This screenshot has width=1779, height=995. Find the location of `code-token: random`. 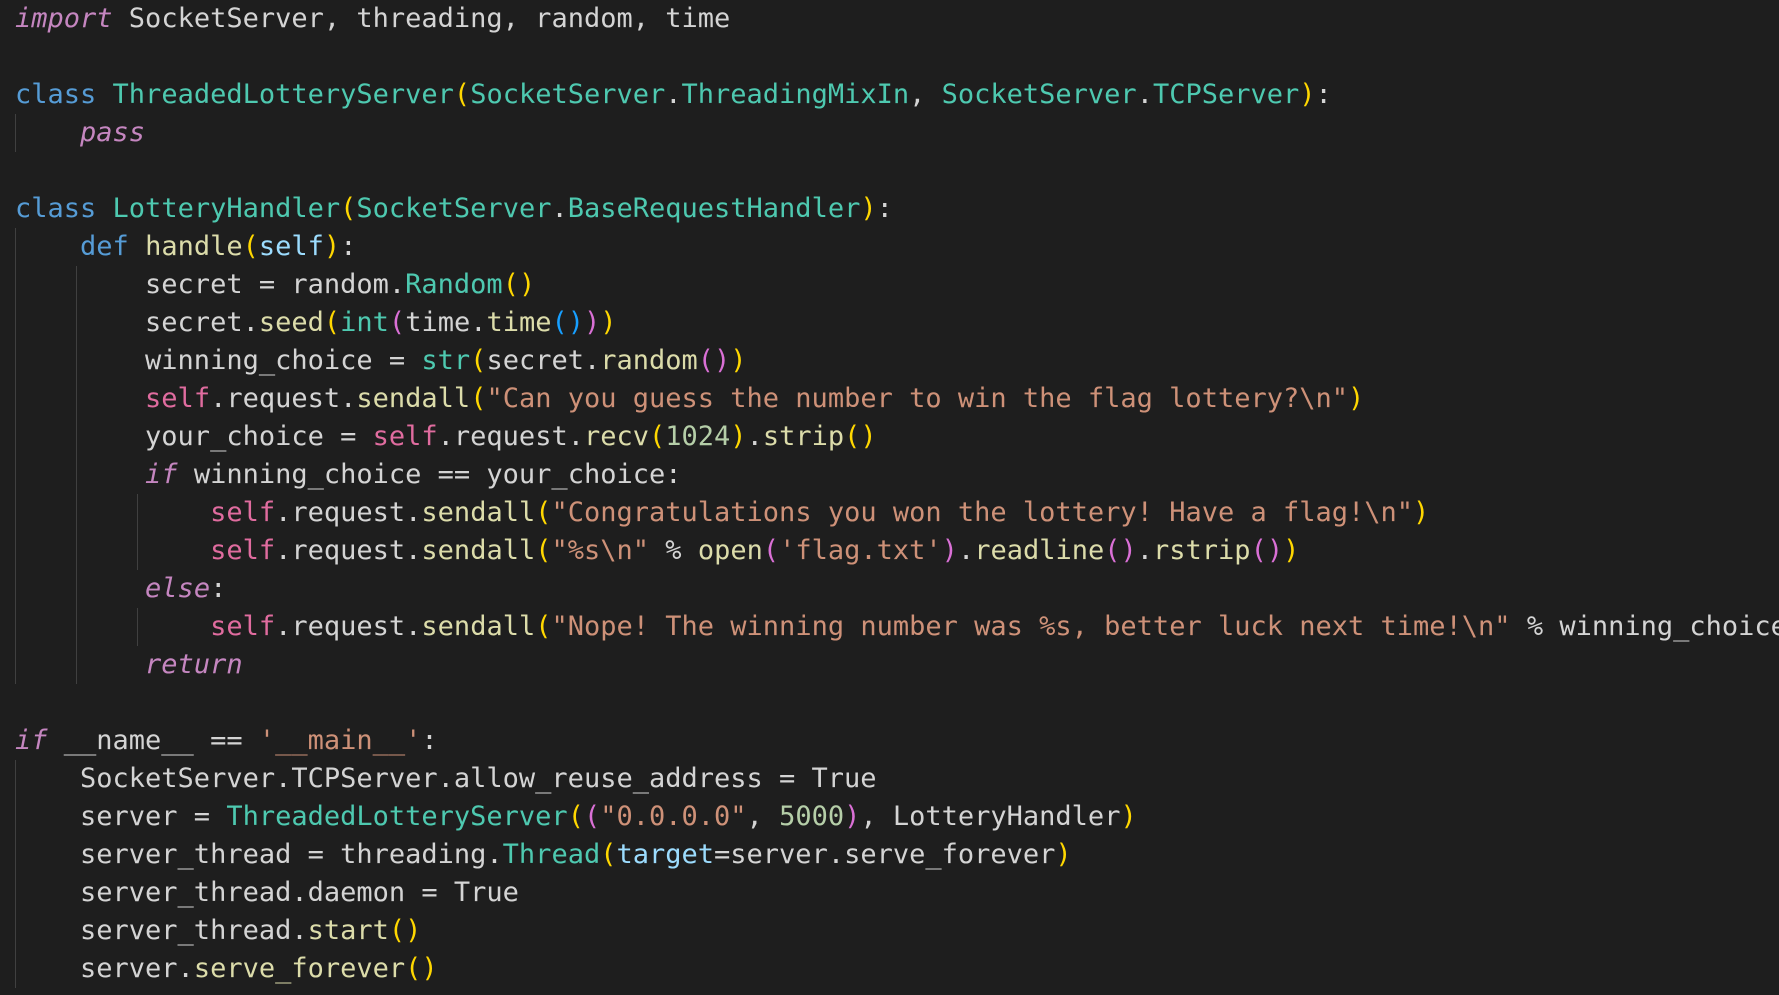

code-token: random is located at coordinates (649, 360).